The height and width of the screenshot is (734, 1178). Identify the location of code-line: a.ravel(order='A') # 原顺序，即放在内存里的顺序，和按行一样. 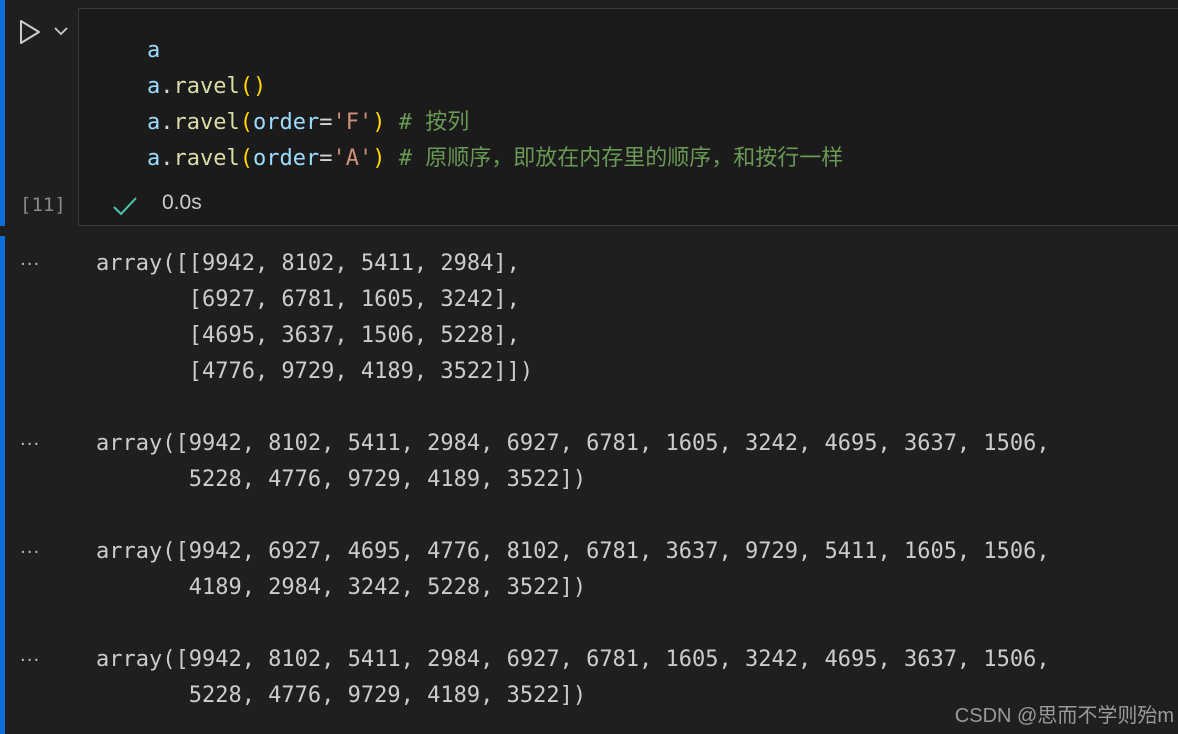
(495, 159).